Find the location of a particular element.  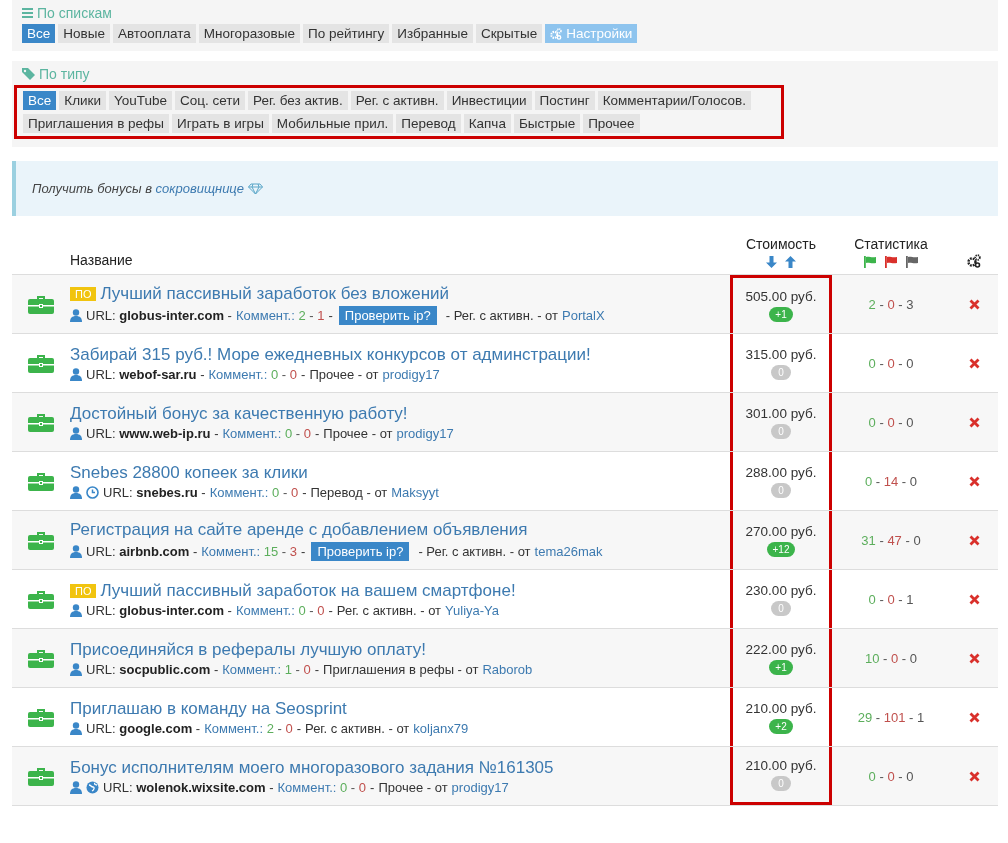

task-title-link: Присоединяйся в рефералы лучшую оплату! is located at coordinates (248, 649).